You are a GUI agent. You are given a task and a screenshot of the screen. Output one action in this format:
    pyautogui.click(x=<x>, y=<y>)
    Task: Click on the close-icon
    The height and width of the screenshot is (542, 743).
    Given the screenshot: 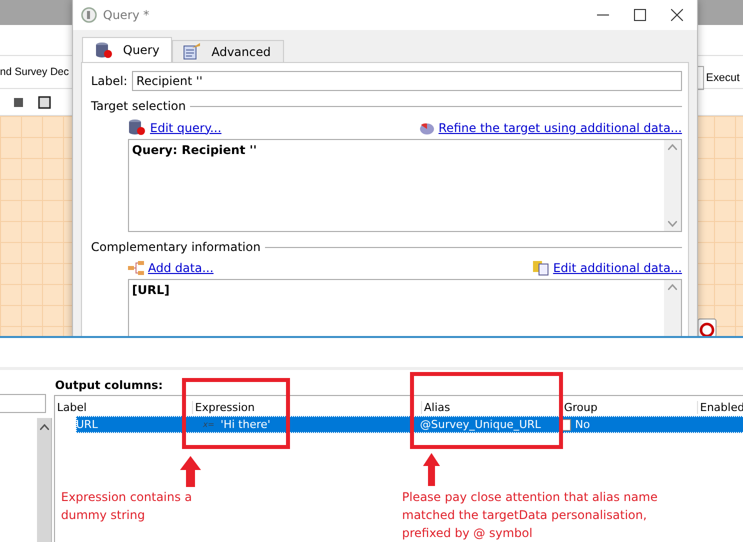 What is the action you would take?
    pyautogui.click(x=677, y=15)
    